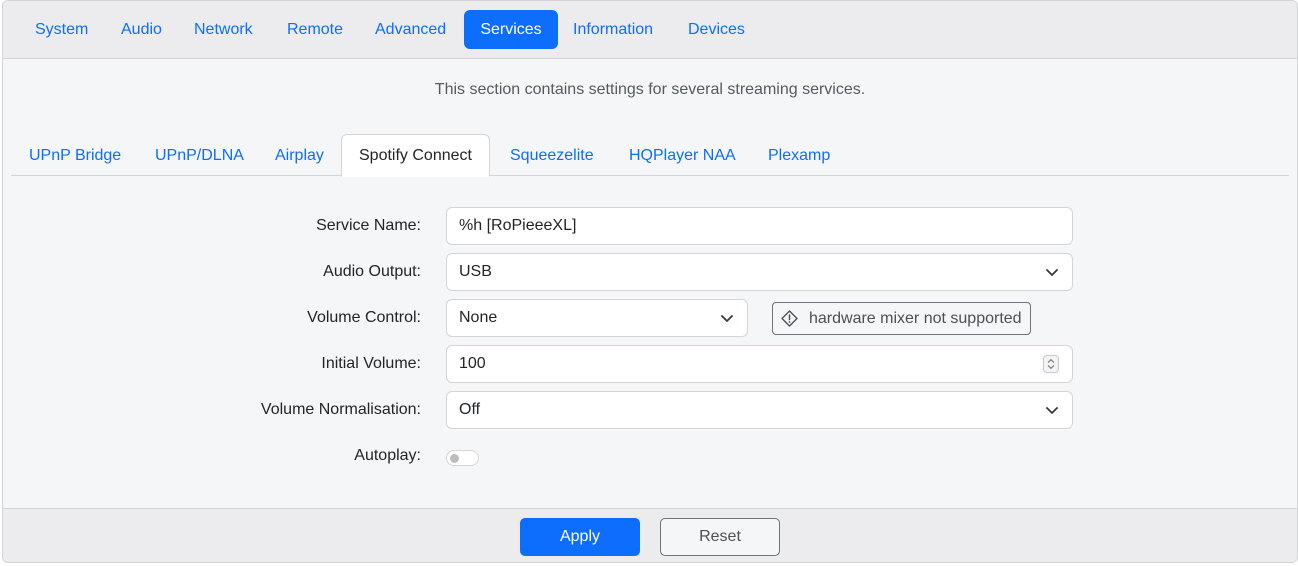 Image resolution: width=1298 pixels, height=566 pixels. I want to click on tab-services: Services, so click(511, 29).